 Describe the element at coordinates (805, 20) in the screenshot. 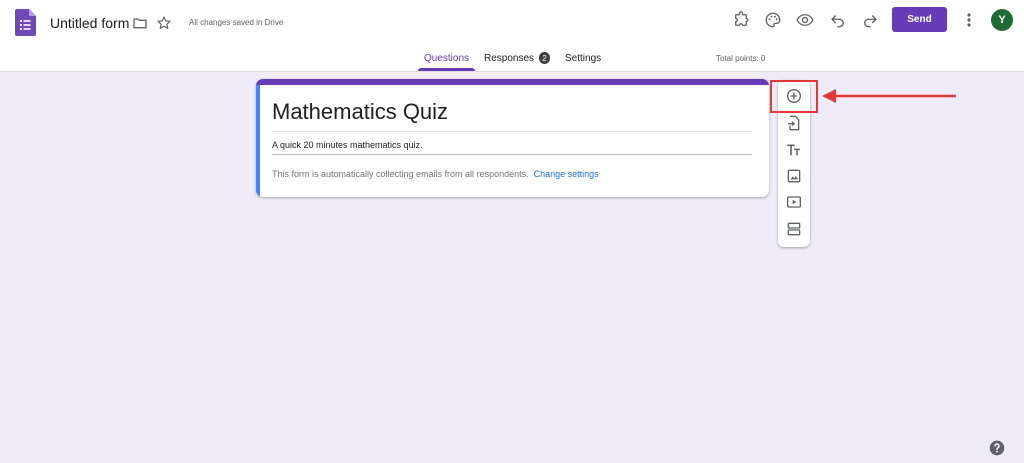

I see `preview-eye-icon` at that location.